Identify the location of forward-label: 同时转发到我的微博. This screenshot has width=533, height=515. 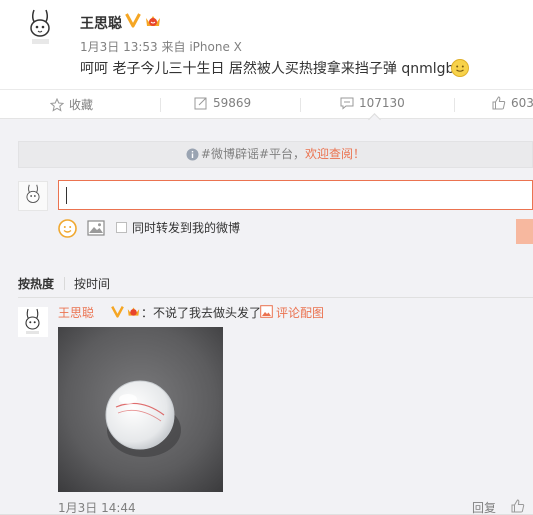
(186, 227).